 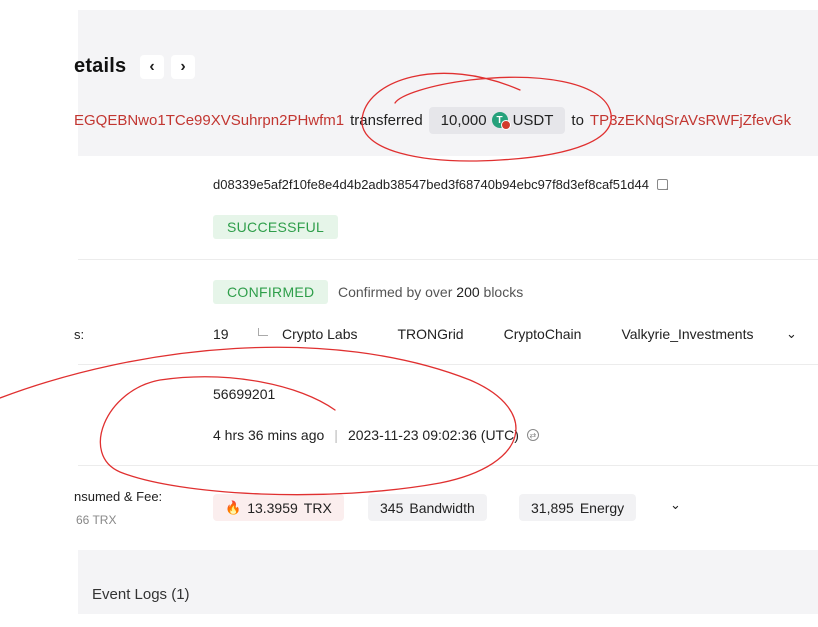 I want to click on token-symbol-link: USDT, so click(x=533, y=120).